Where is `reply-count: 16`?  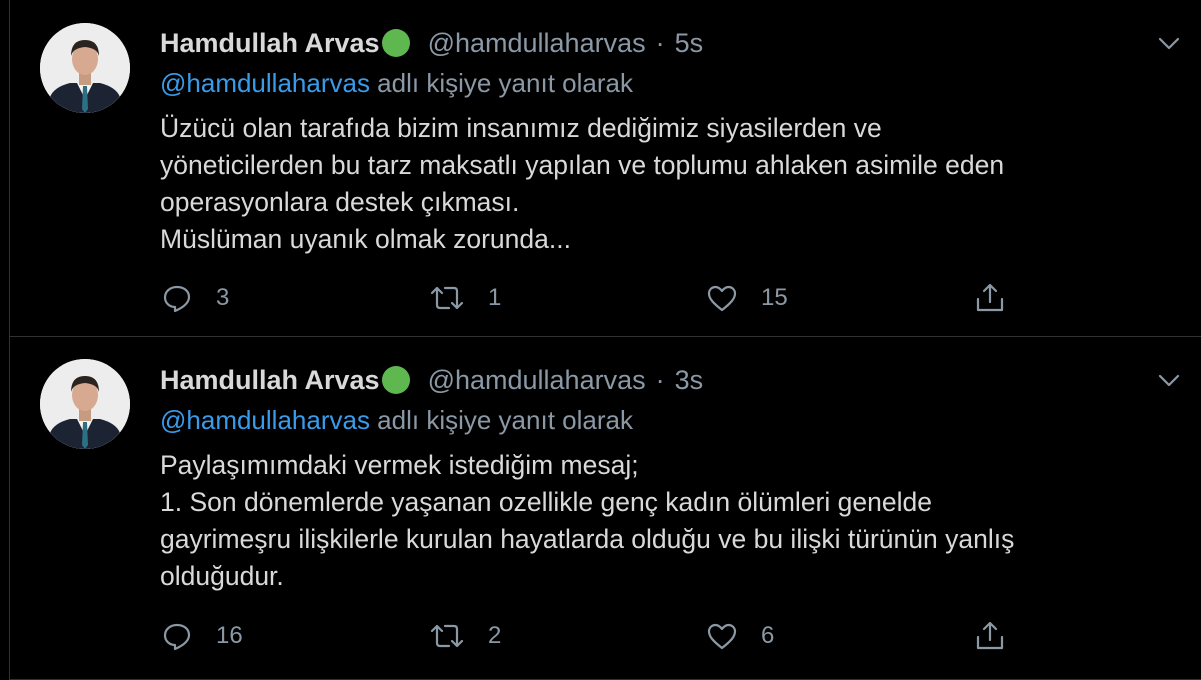
reply-count: 16 is located at coordinates (229, 635).